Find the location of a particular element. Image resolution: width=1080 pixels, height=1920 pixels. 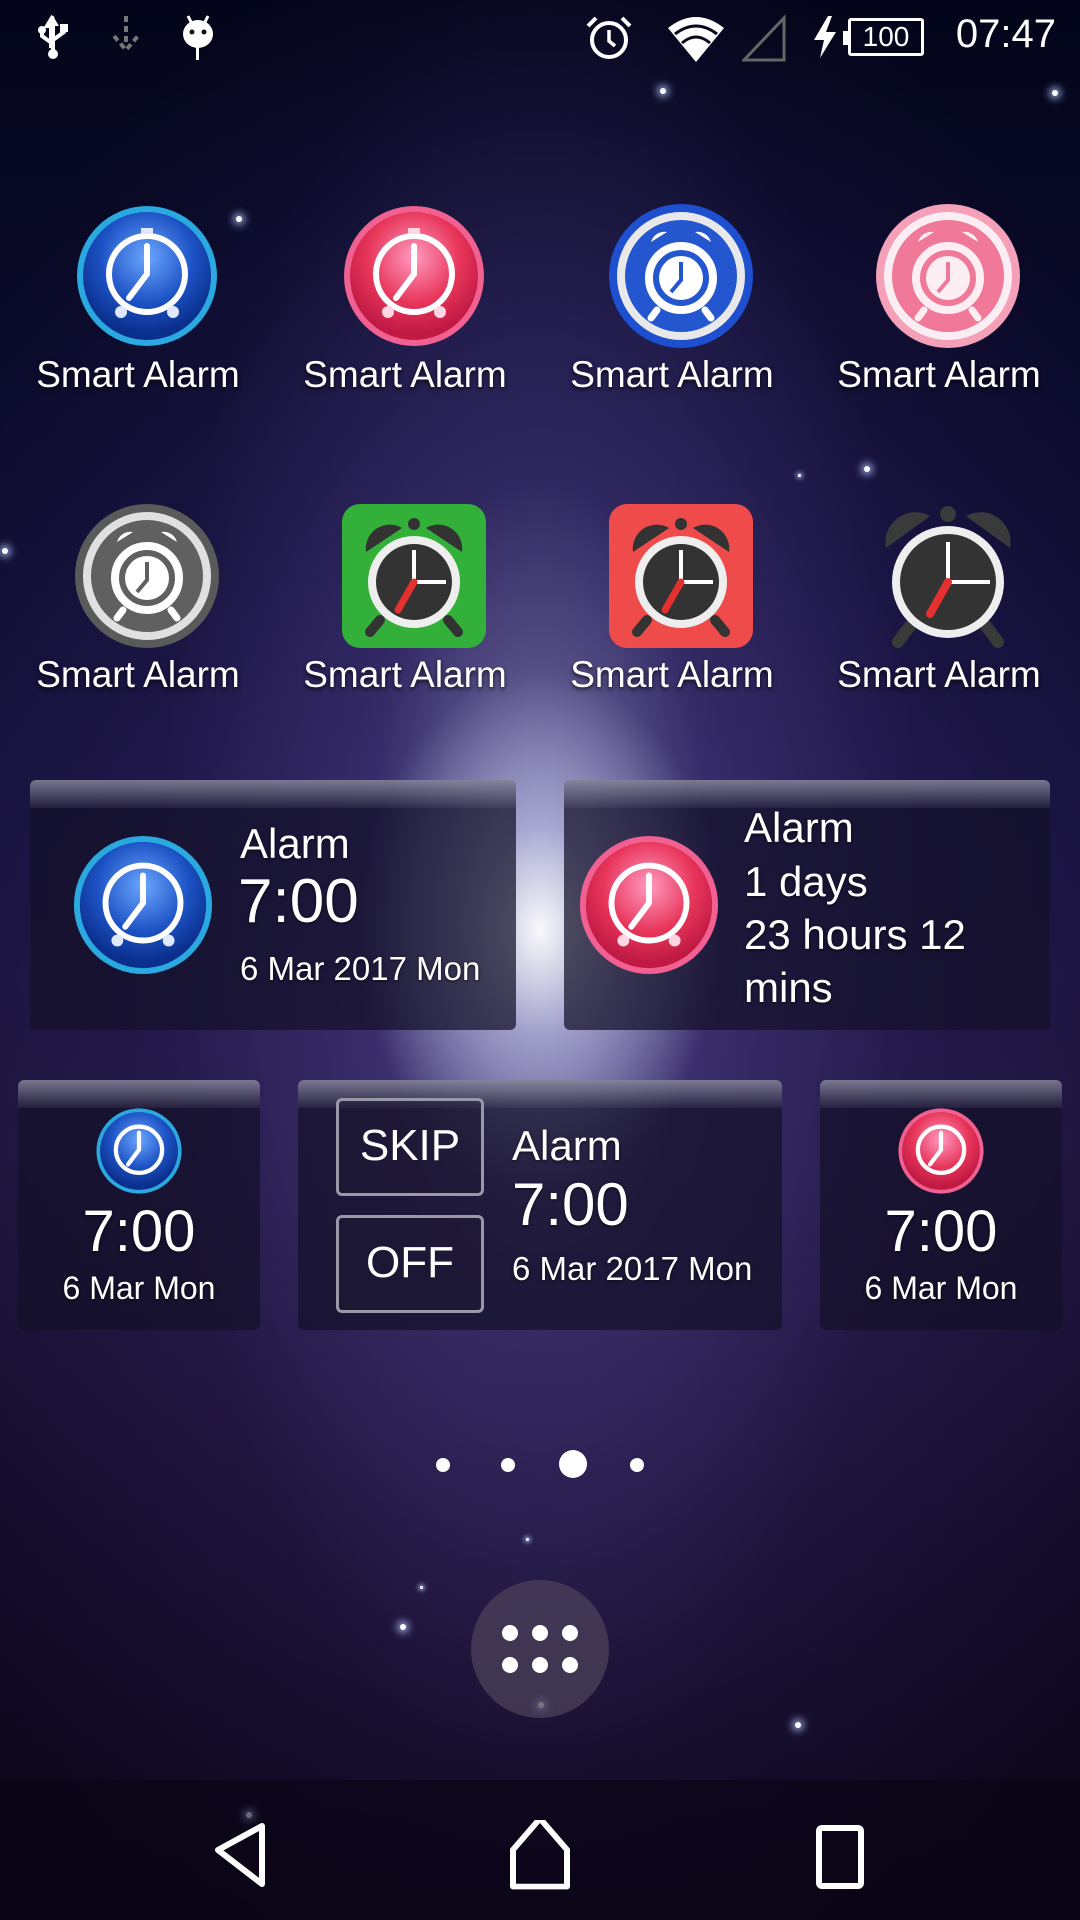

home-icon is located at coordinates (540, 1855).